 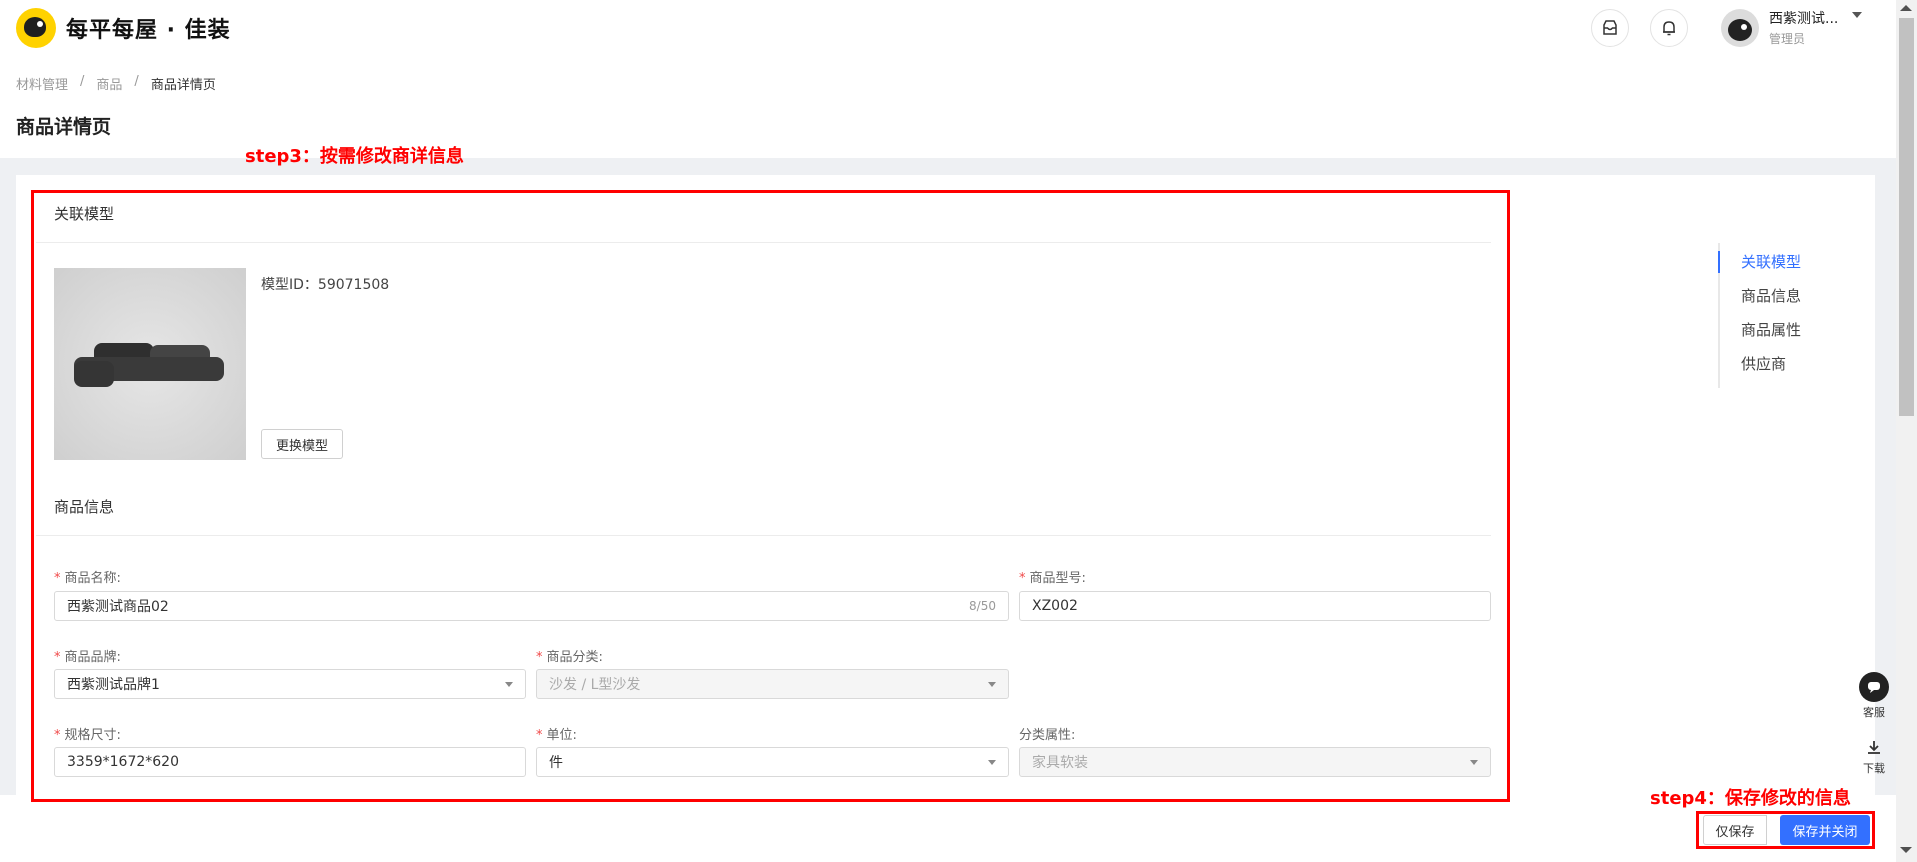 I want to click on inbox-button, so click(x=1610, y=28).